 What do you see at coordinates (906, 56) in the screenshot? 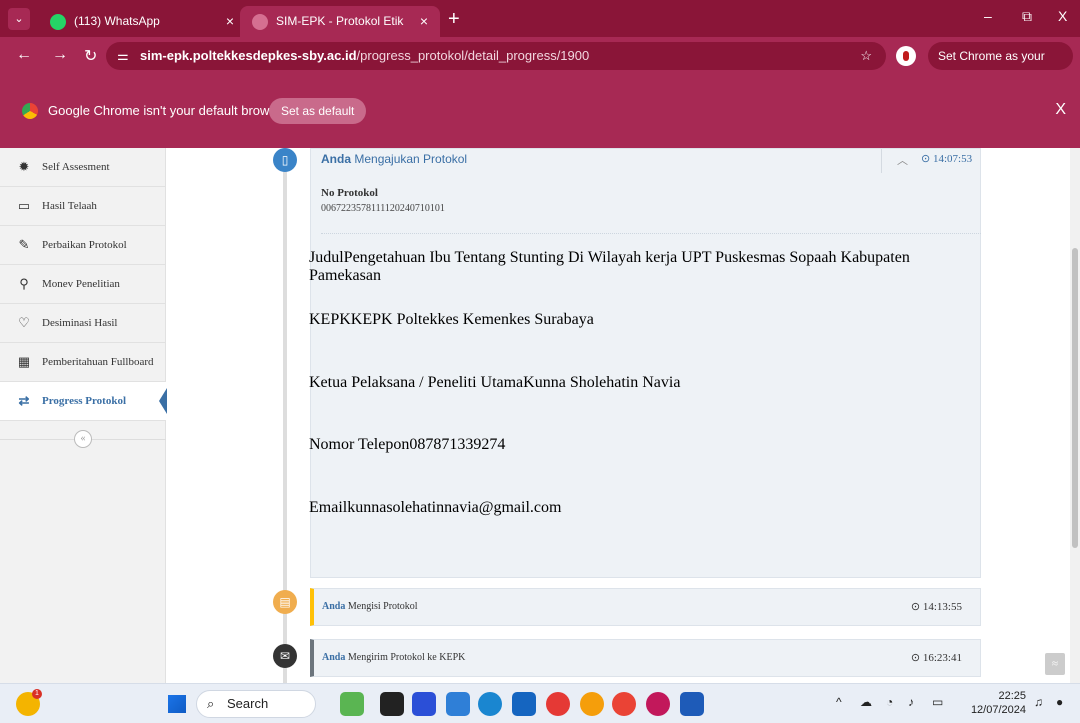
I see `profile-avatar` at bounding box center [906, 56].